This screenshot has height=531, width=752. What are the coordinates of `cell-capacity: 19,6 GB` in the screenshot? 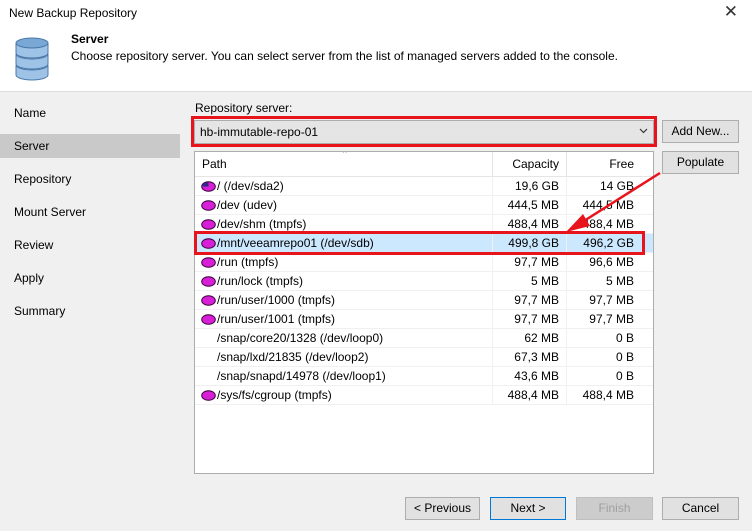 It's located at (529, 186).